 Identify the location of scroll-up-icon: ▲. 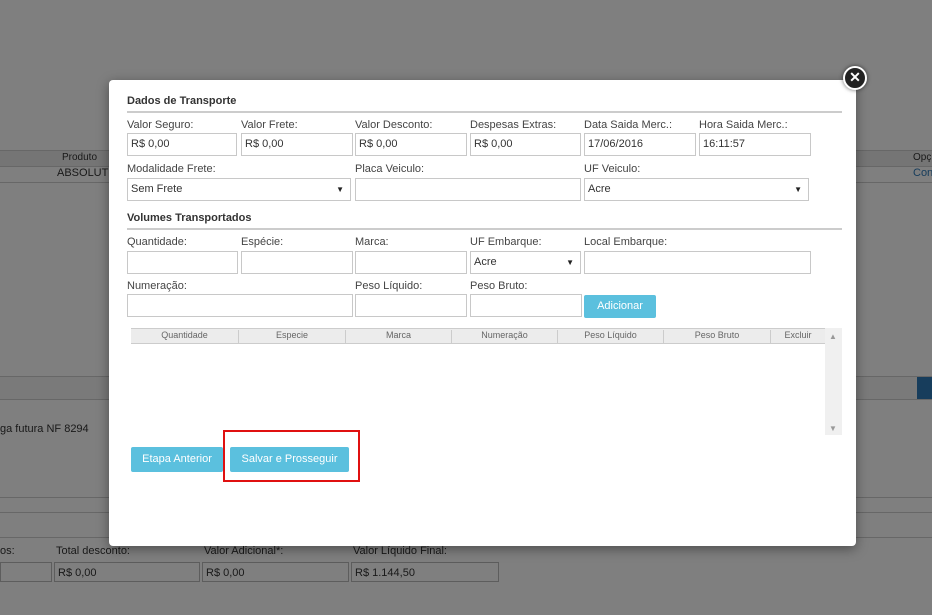
(833, 336).